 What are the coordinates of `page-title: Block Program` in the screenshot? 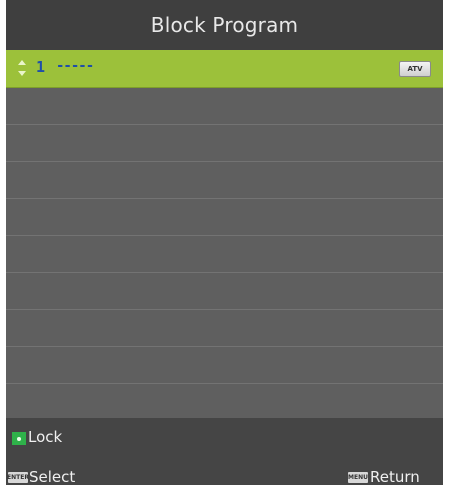 It's located at (224, 25).